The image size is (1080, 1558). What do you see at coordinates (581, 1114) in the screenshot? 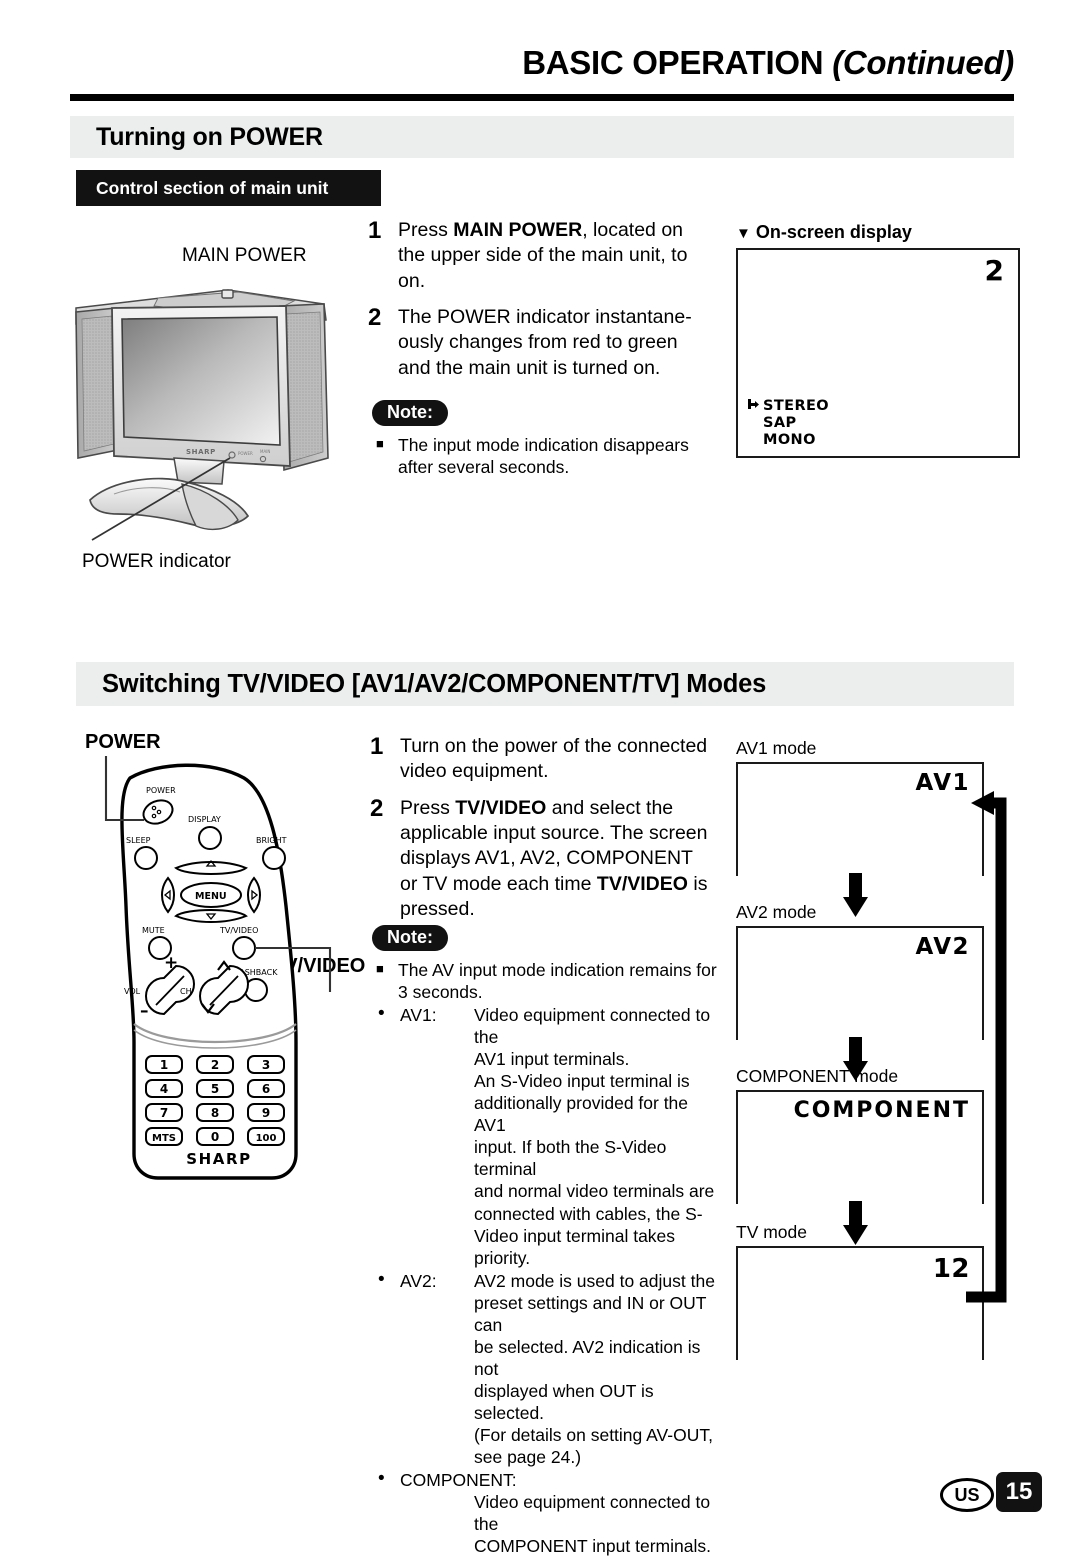
I see `bullet-line: additionally provided for the AV1` at bounding box center [581, 1114].